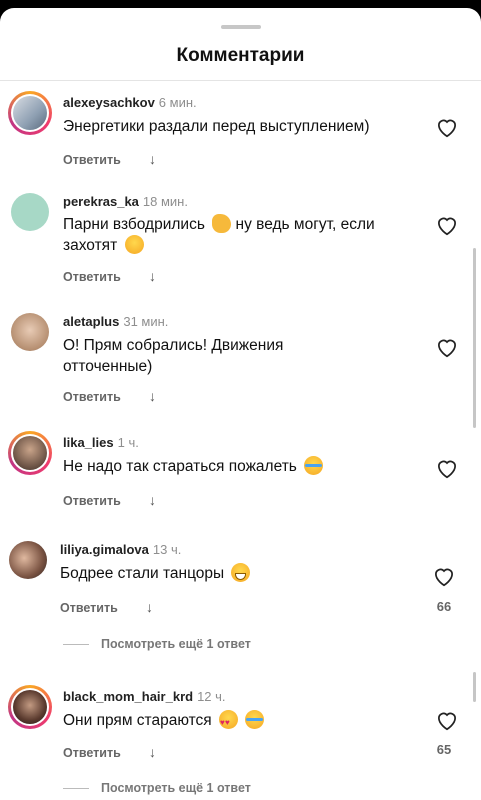 The height and width of the screenshot is (800, 481). I want to click on comment-time: 12 ч., so click(211, 696).